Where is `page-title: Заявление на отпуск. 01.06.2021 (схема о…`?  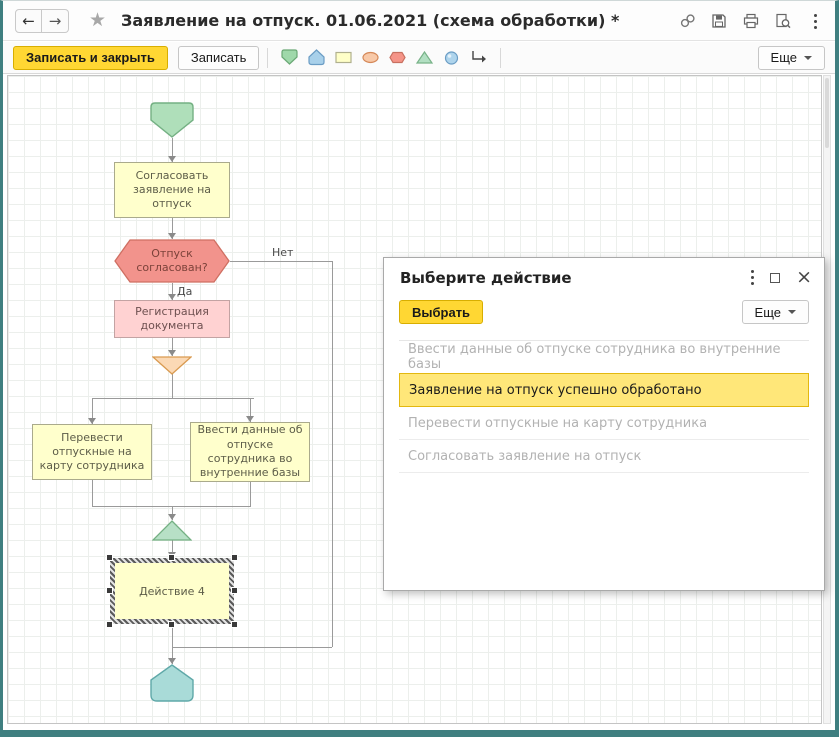
page-title: Заявление на отпуск. 01.06.2021 (схема о… is located at coordinates (370, 20).